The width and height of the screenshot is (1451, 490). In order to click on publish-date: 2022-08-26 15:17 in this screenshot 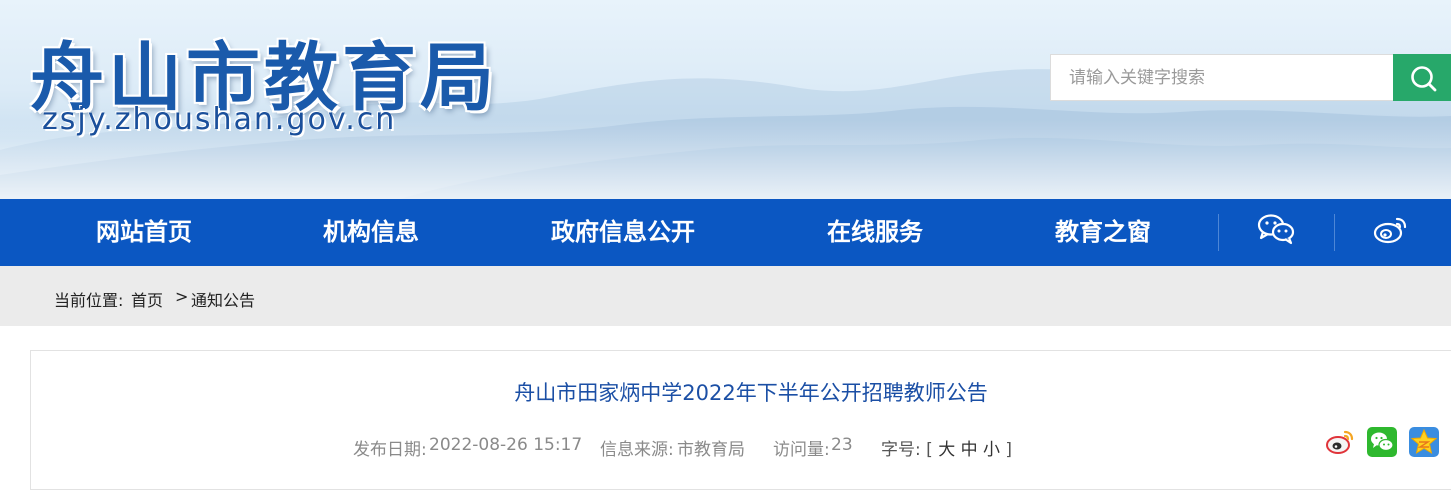, I will do `click(506, 445)`.